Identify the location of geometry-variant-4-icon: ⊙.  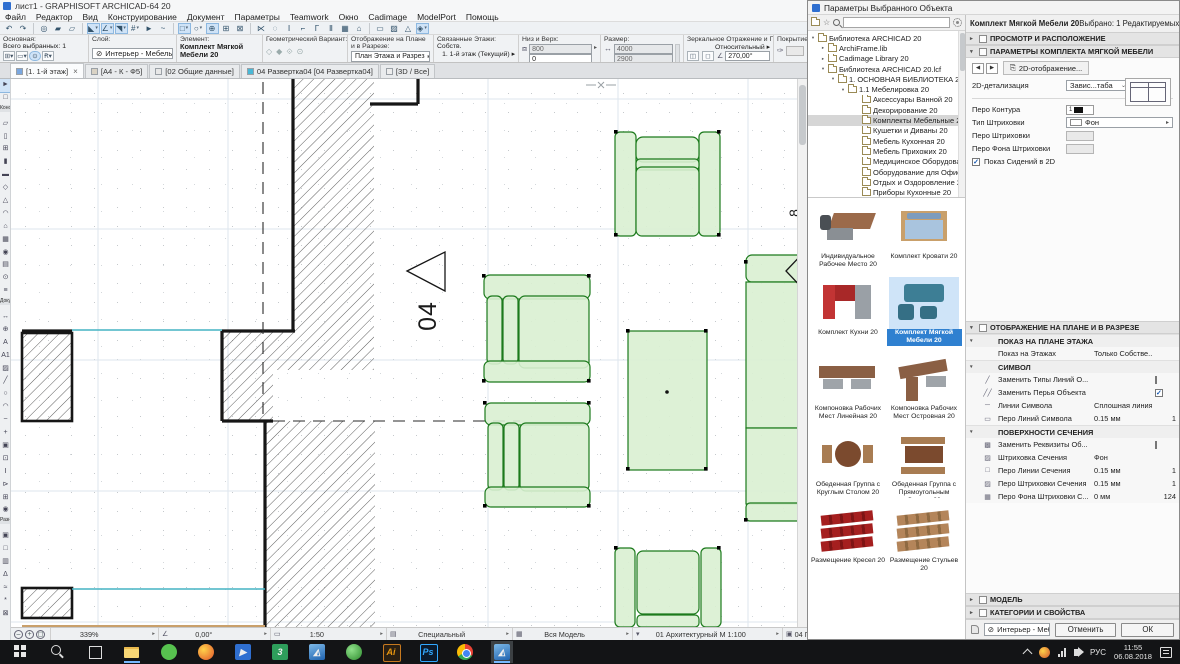
(300, 52).